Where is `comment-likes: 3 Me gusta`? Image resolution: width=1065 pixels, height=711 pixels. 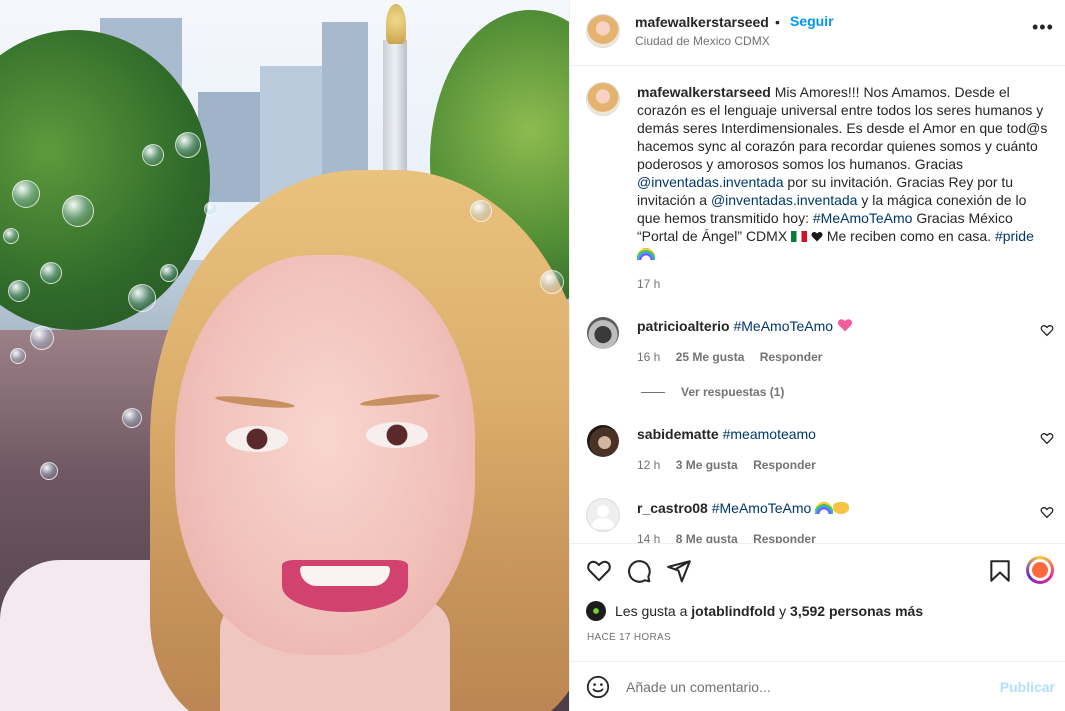 comment-likes: 3 Me gusta is located at coordinates (707, 465).